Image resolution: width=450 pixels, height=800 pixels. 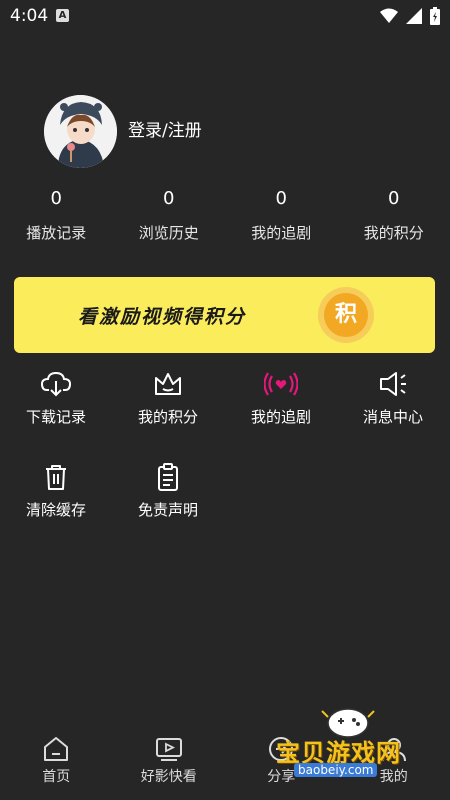 I want to click on nav-videos: 好影快看, so click(x=169, y=768).